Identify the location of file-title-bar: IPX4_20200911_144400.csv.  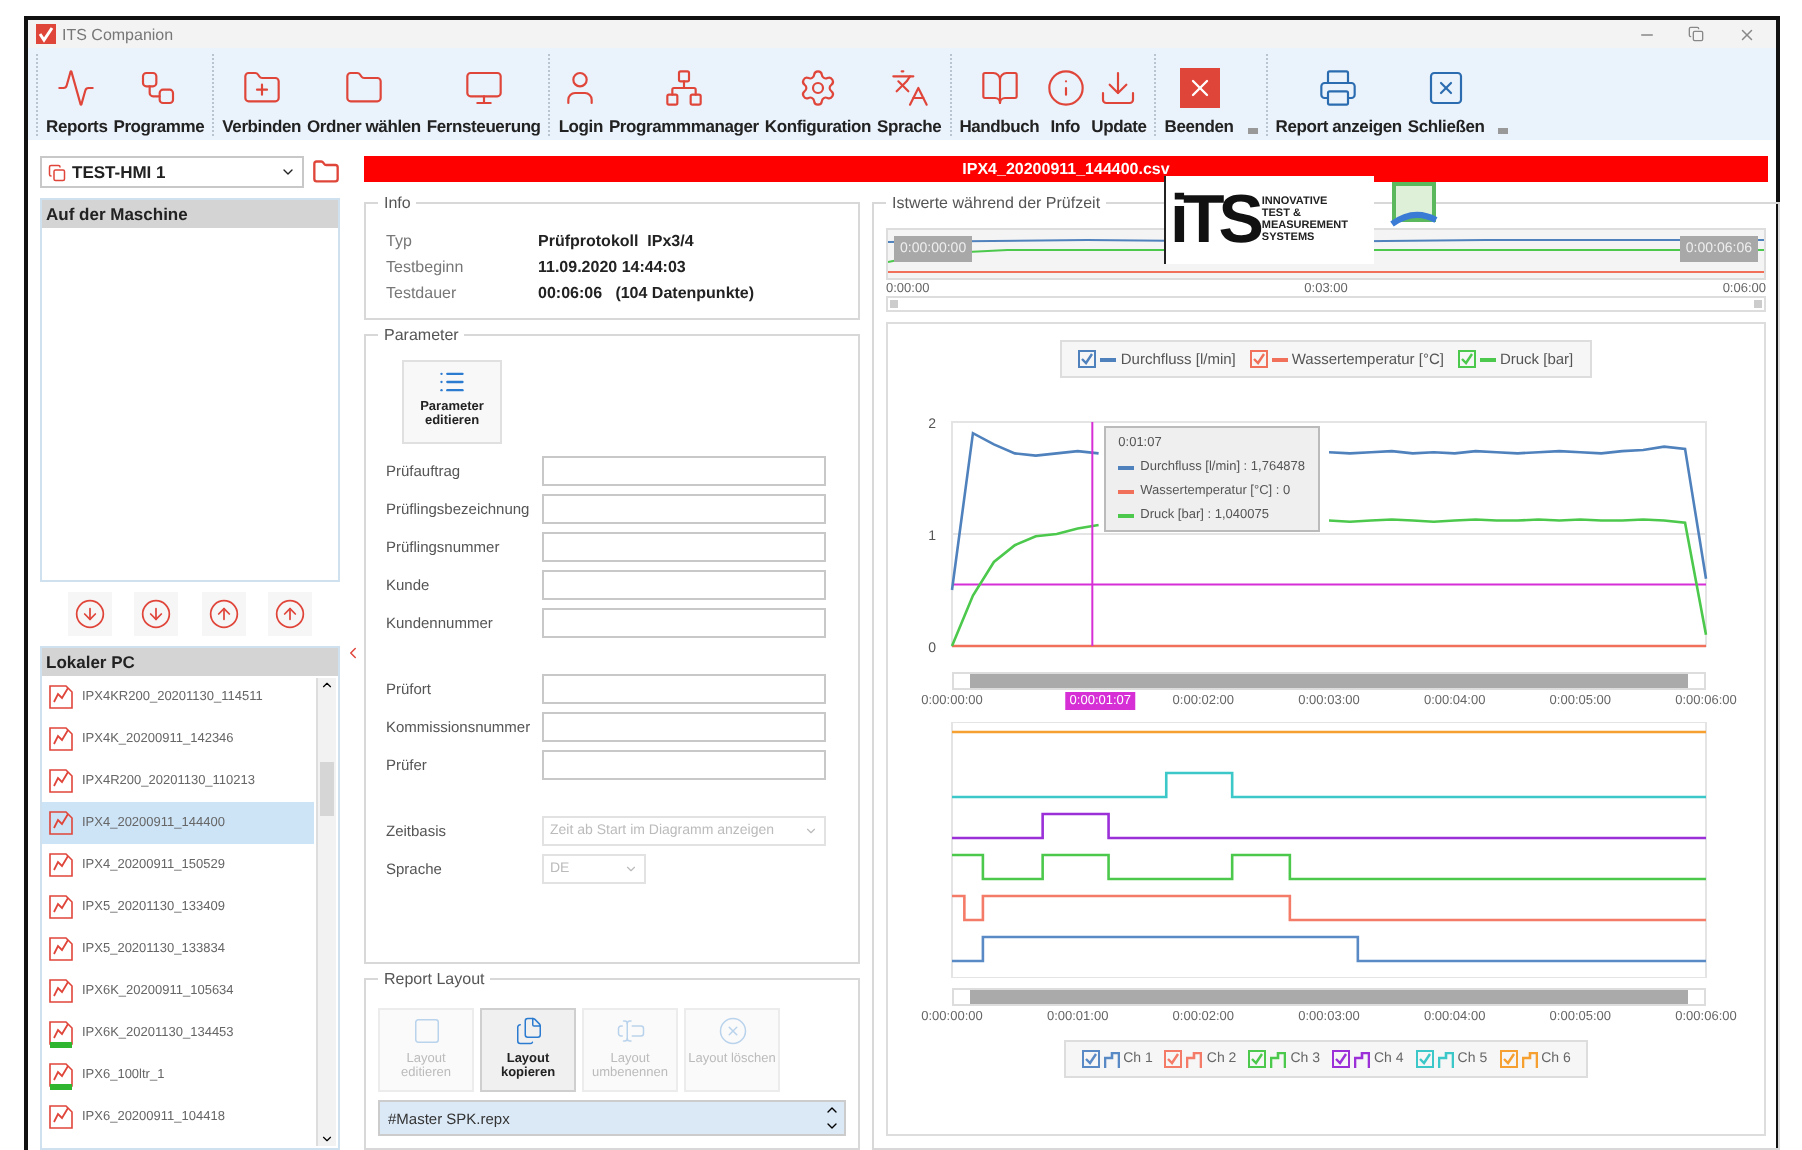
(1066, 169).